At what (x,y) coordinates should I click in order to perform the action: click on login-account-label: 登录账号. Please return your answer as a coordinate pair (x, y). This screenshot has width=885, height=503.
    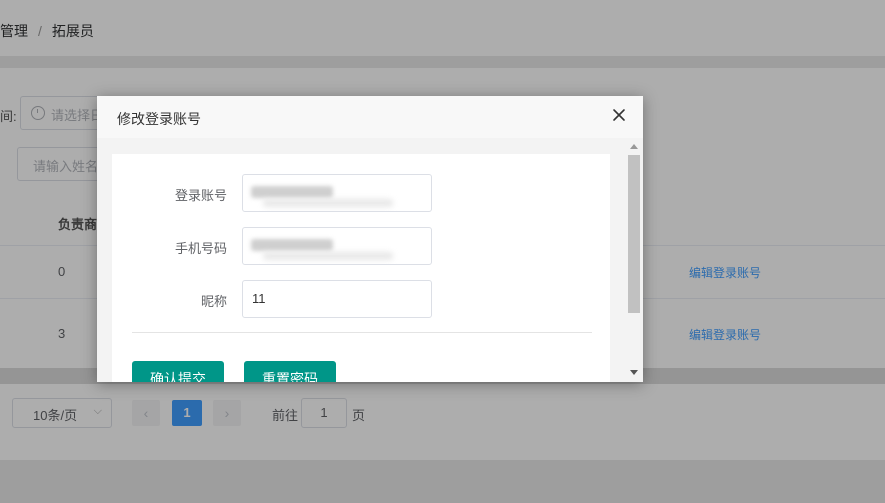
    Looking at the image, I should click on (200, 195).